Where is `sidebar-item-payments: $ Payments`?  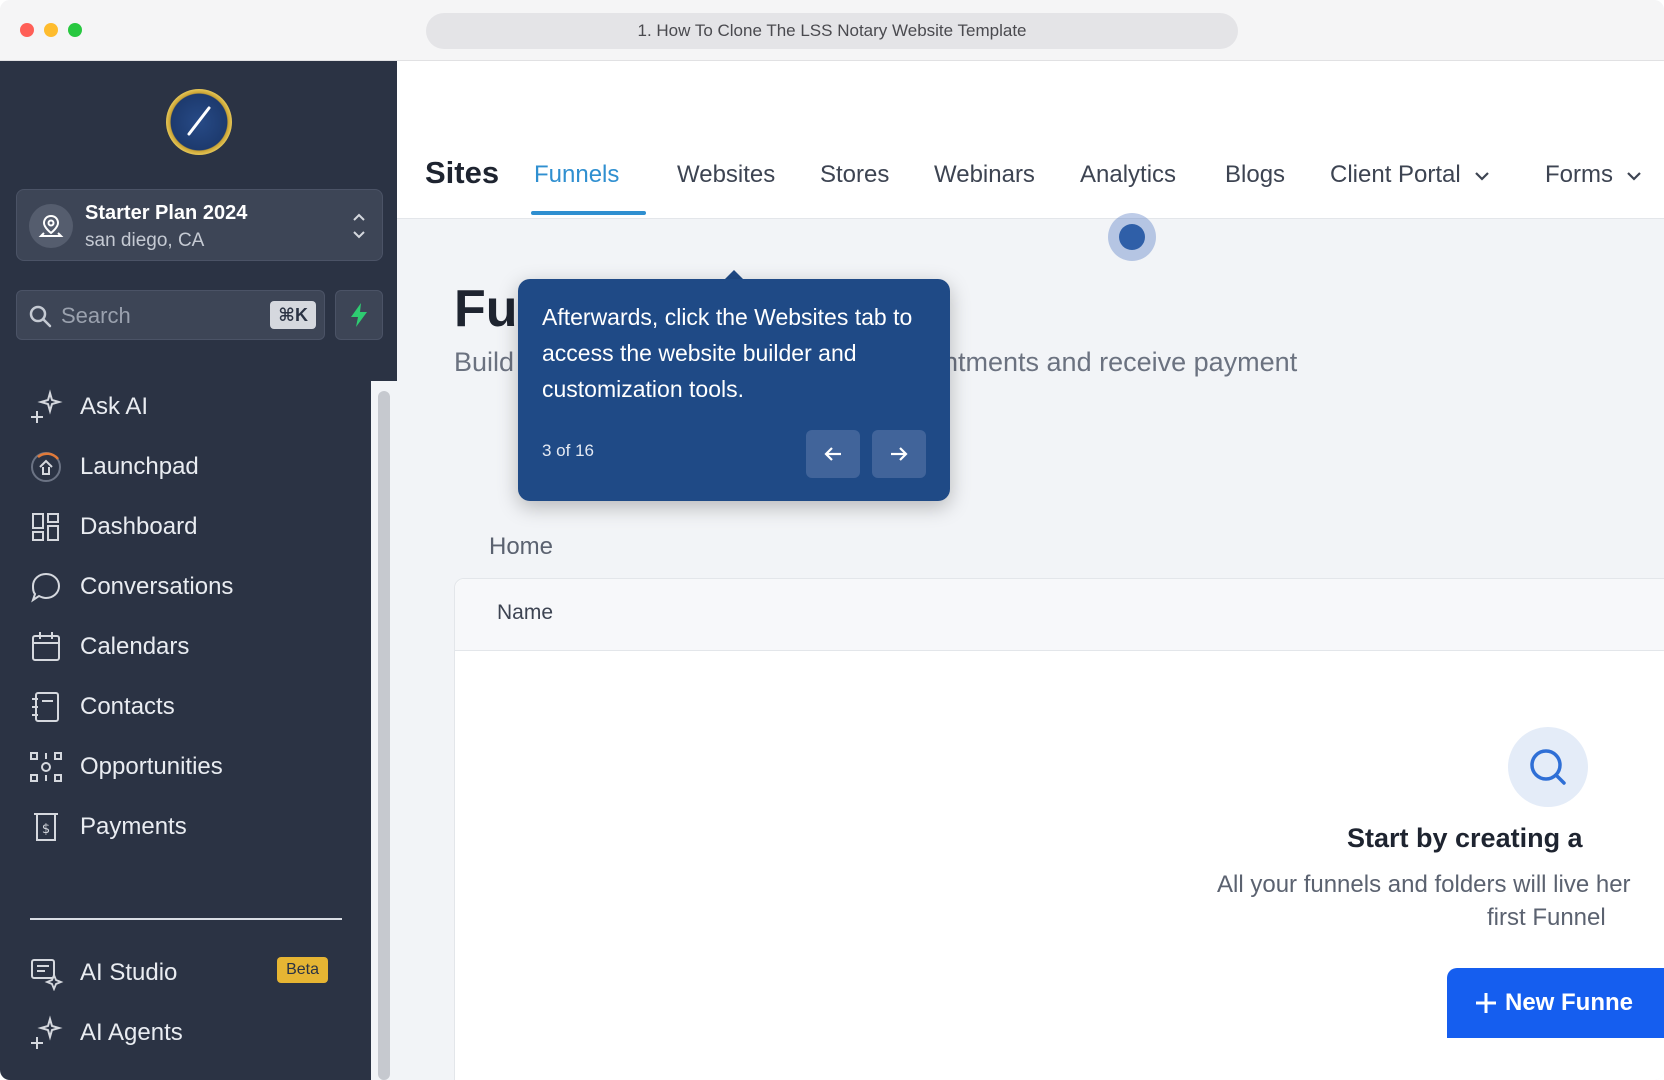
sidebar-item-payments: $ Payments is located at coordinates (188, 827).